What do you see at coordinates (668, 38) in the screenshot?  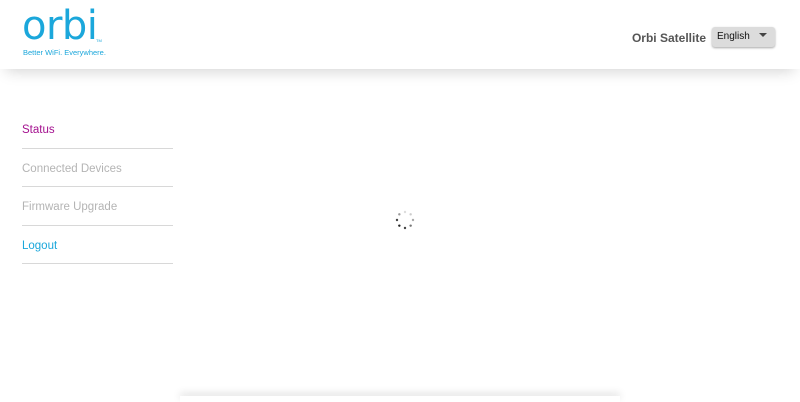 I see `device-name: Orbi Satellite` at bounding box center [668, 38].